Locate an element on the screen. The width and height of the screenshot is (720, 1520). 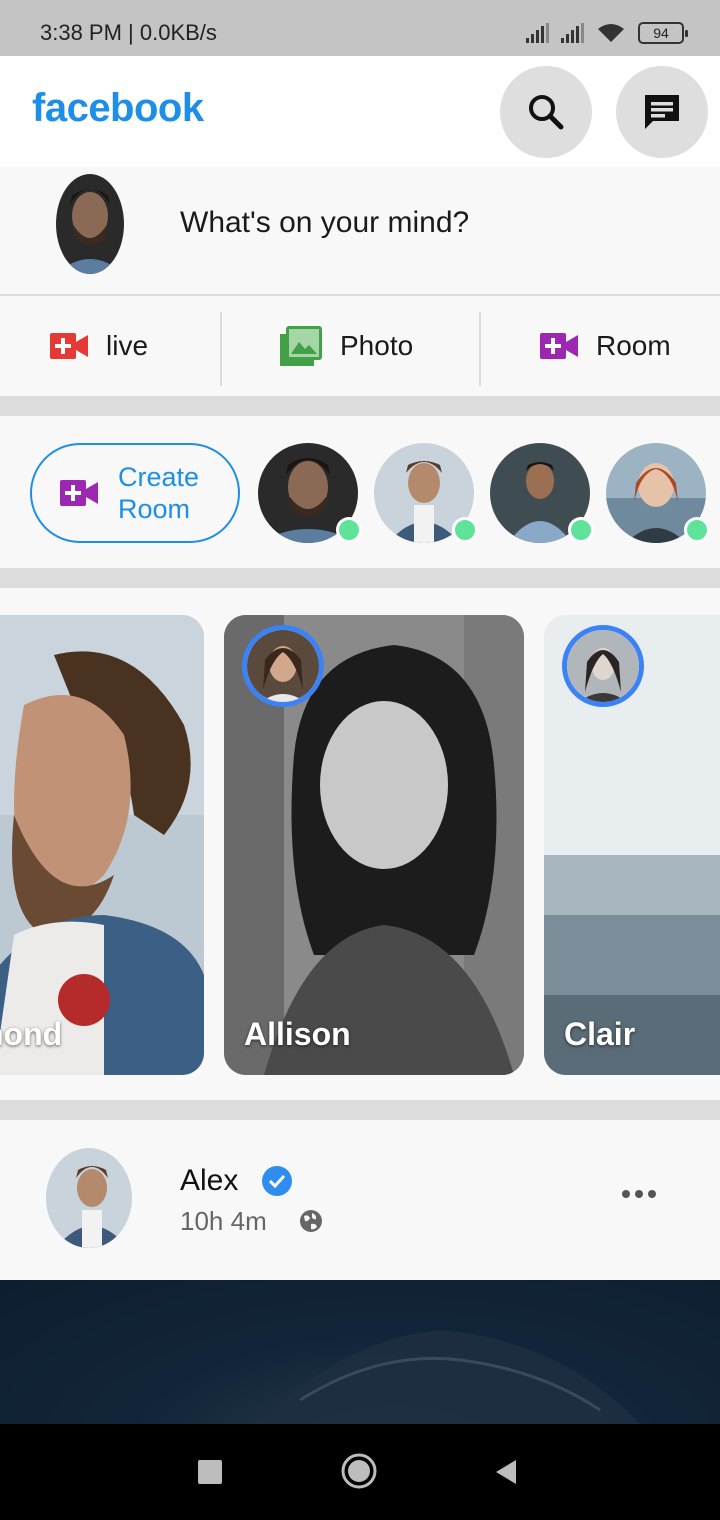
facebook-logo: facebook is located at coordinates (118, 108).